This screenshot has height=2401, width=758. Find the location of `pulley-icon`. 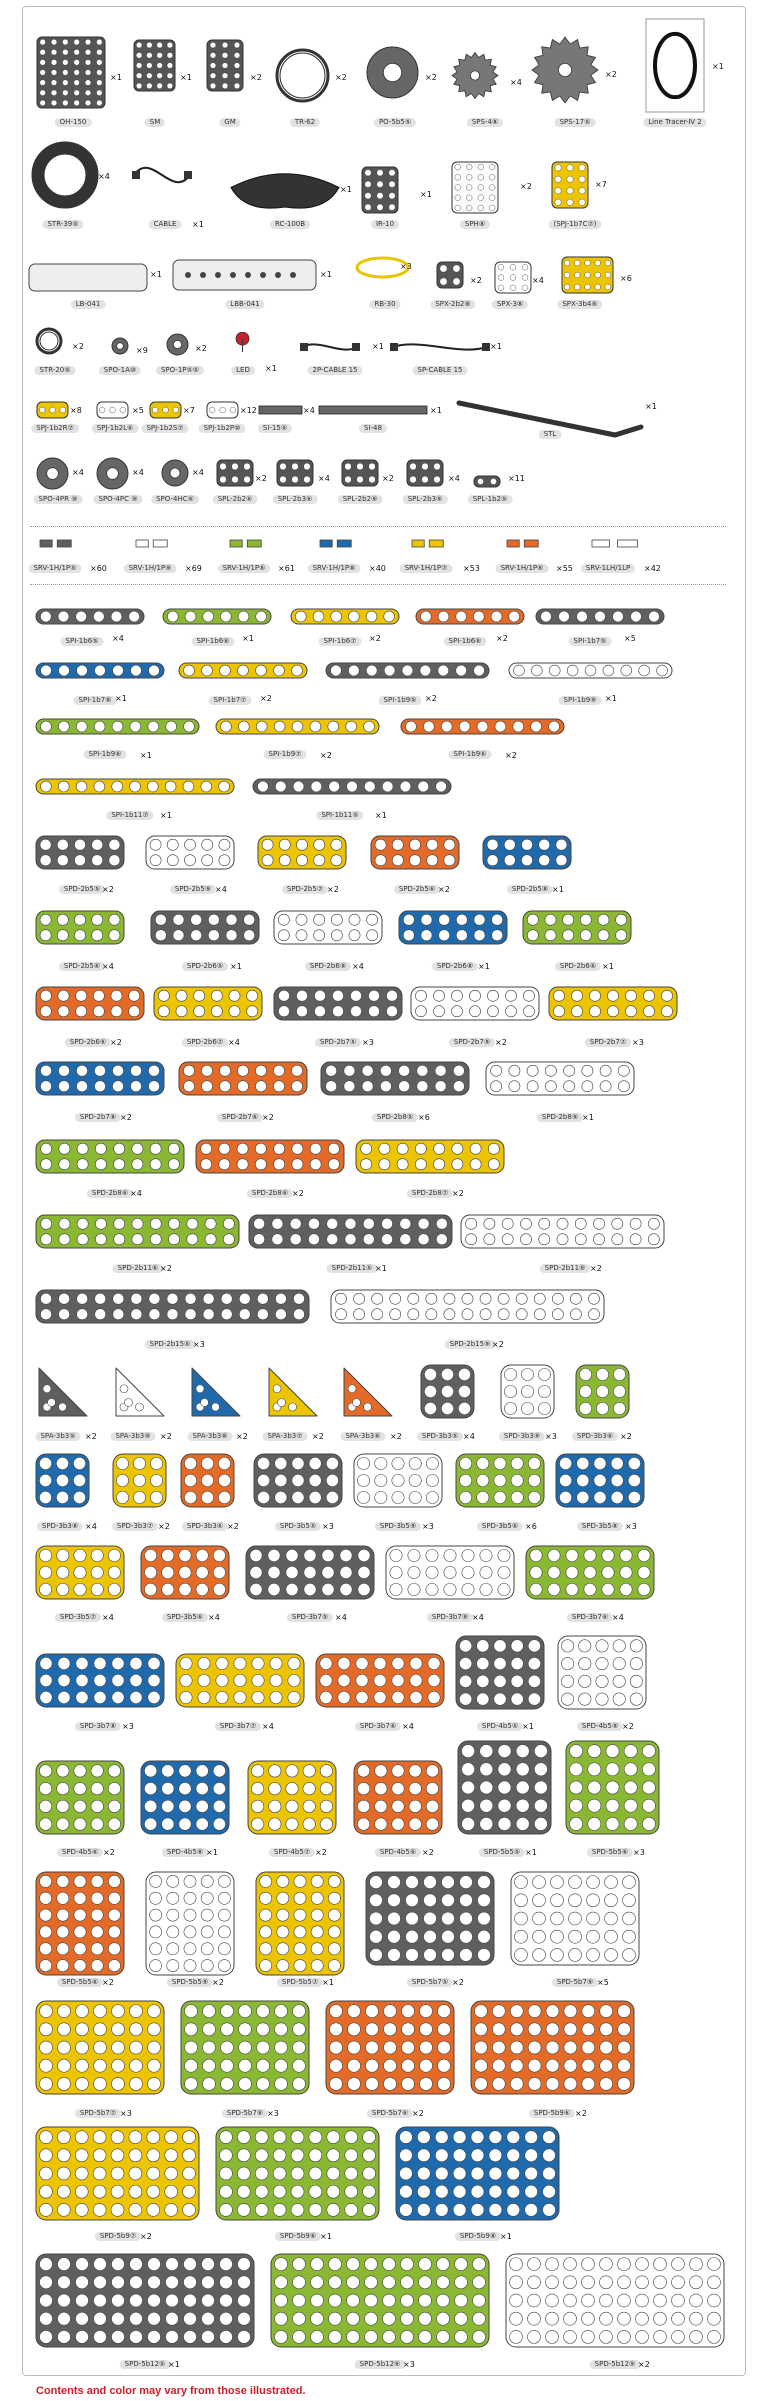

pulley-icon is located at coordinates (392, 72).